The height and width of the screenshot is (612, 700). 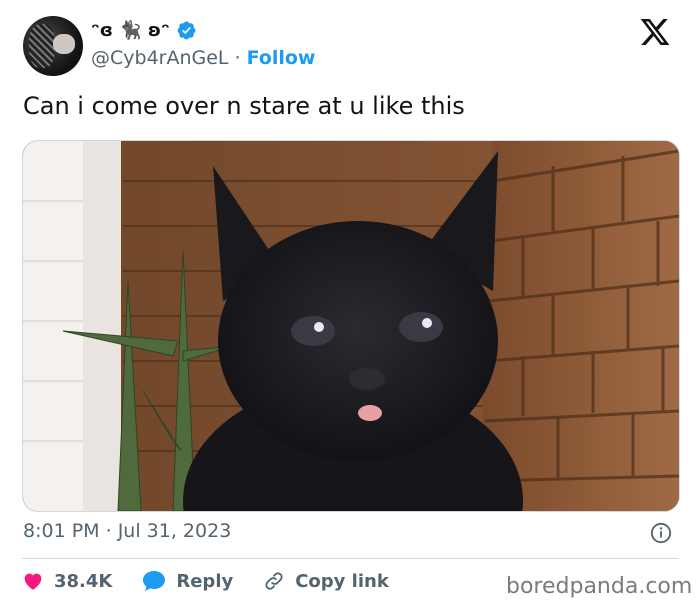 I want to click on reply-bubble-icon, so click(x=154, y=581).